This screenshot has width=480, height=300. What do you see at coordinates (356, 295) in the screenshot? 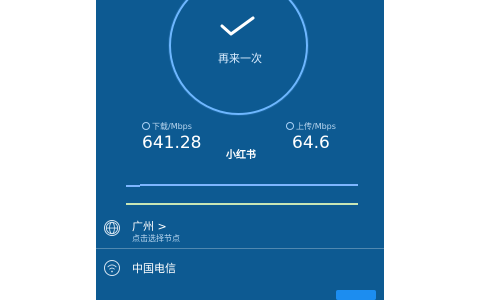
I see `footer-action-button` at bounding box center [356, 295].